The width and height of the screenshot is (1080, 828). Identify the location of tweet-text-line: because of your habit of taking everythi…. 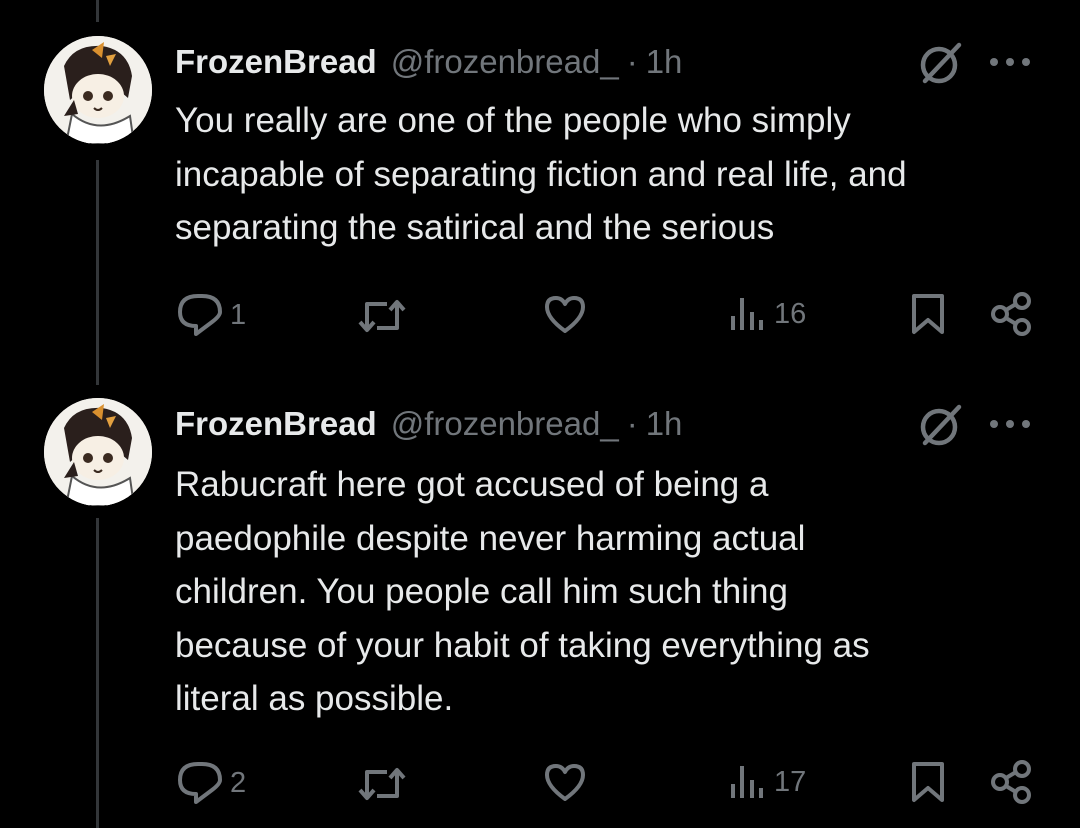
(522, 645).